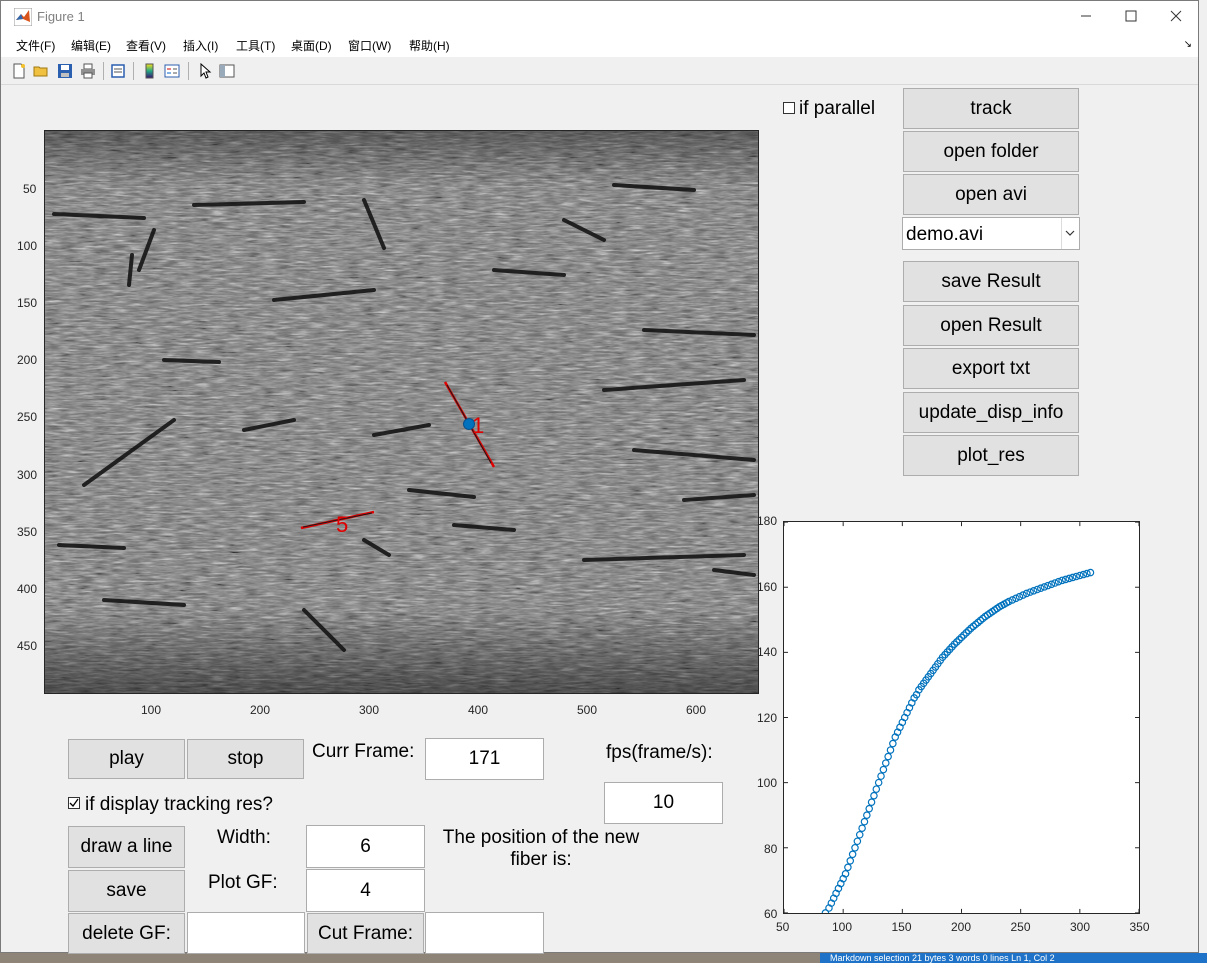  Describe the element at coordinates (1086, 16) in the screenshot. I see `minimize-button` at that location.